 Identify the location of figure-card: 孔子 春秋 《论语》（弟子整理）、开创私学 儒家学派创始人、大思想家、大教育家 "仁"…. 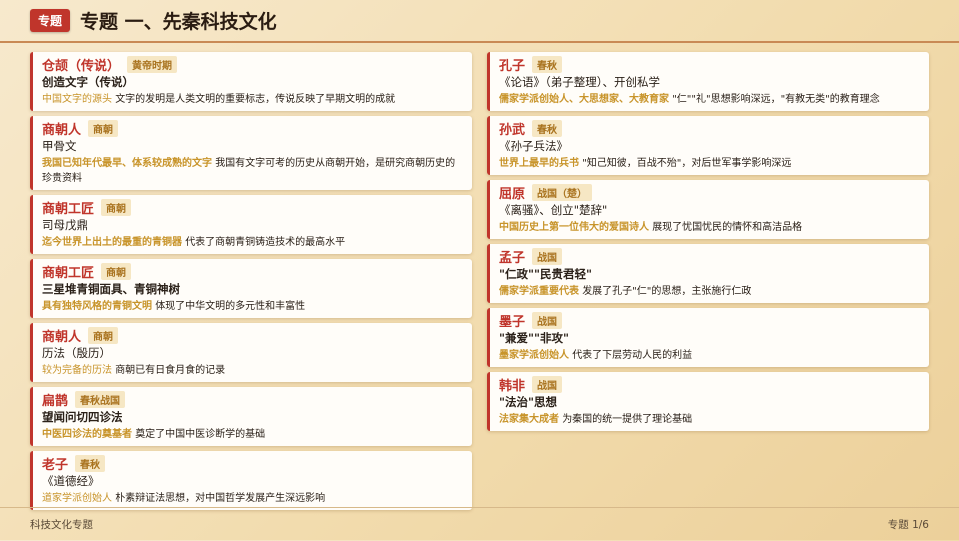
(708, 81).